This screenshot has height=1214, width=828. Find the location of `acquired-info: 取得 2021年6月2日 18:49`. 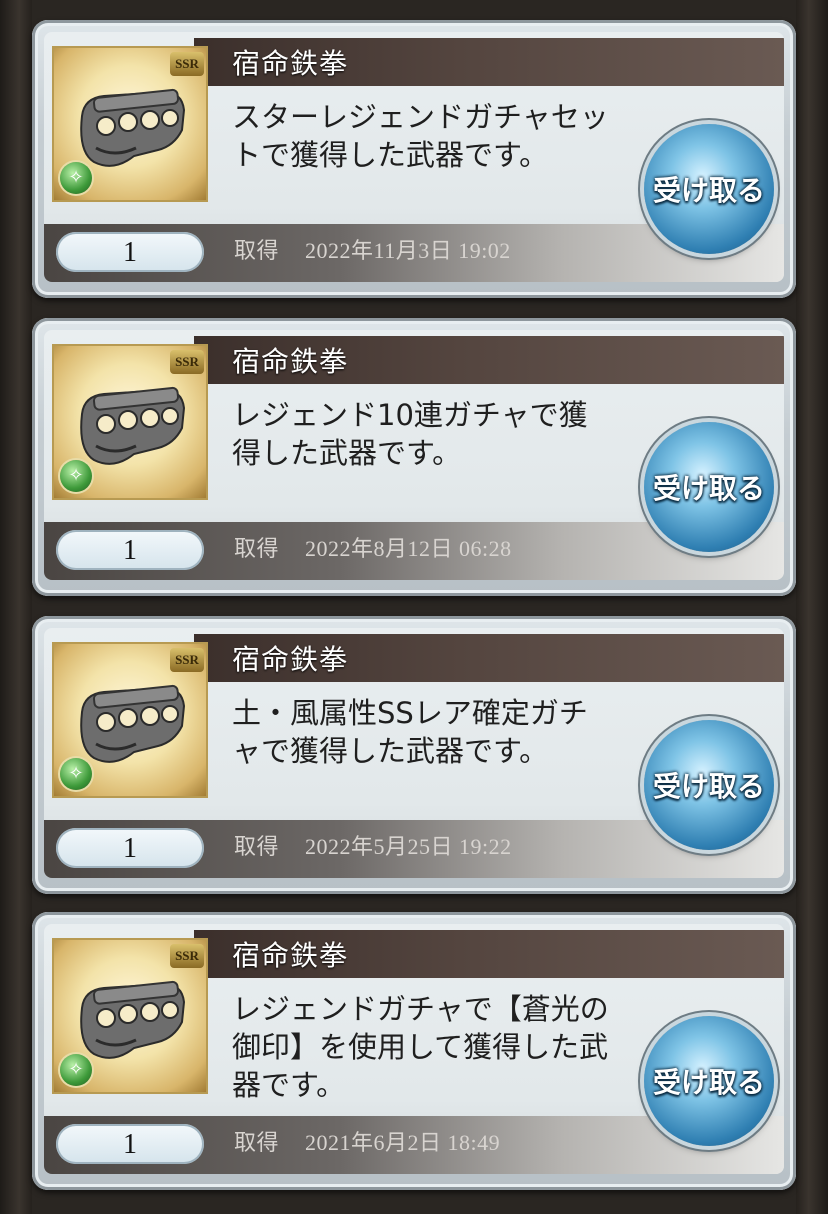

acquired-info: 取得 2021年6月2日 18:49 is located at coordinates (367, 1141).